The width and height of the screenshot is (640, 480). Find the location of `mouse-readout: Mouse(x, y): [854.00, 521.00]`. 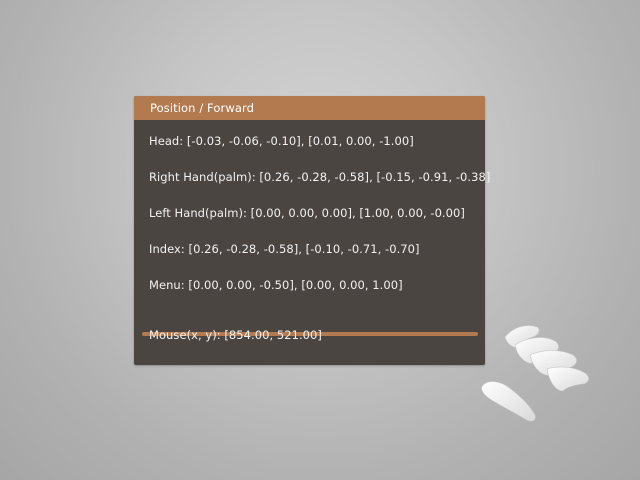

mouse-readout: Mouse(x, y): [854.00, 521.00] is located at coordinates (235, 335).